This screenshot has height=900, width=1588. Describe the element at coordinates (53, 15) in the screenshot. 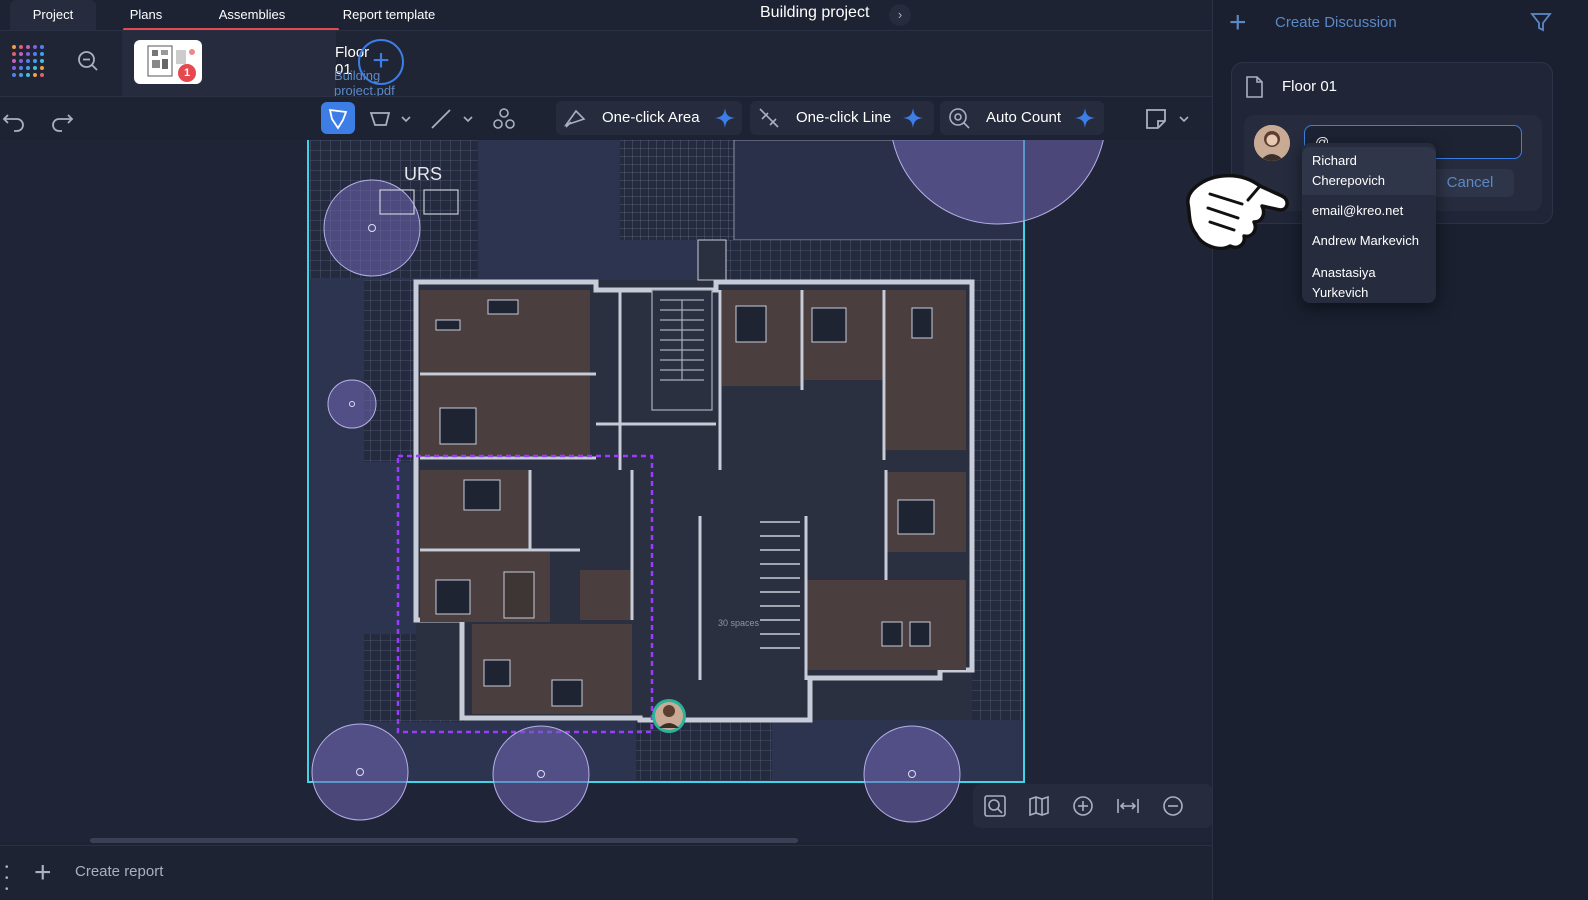

I see `tab-project: Project` at that location.